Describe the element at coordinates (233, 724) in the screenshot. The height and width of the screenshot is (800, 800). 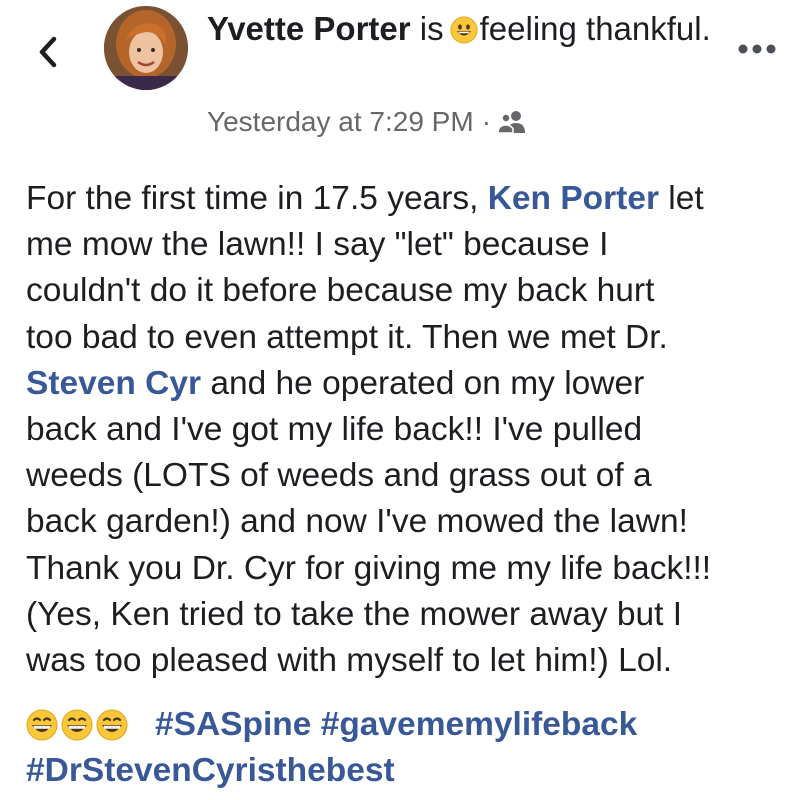
I see `hashtag-saspine: #SASpine` at that location.